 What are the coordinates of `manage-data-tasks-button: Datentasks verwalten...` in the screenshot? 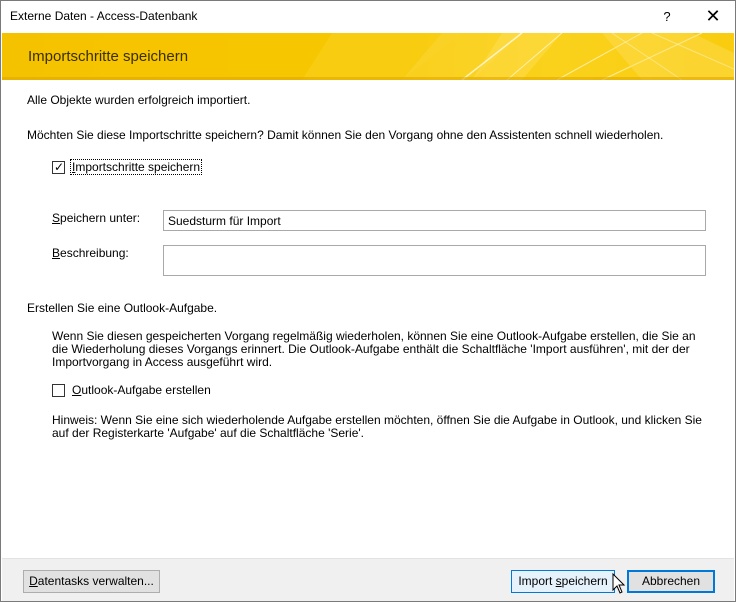 It's located at (91, 581).